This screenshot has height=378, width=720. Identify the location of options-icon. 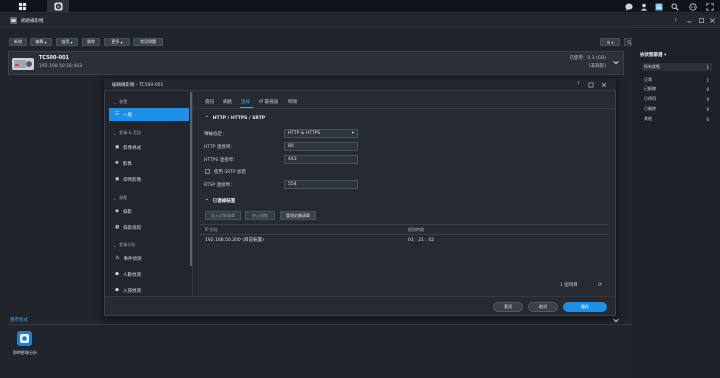
(692, 6).